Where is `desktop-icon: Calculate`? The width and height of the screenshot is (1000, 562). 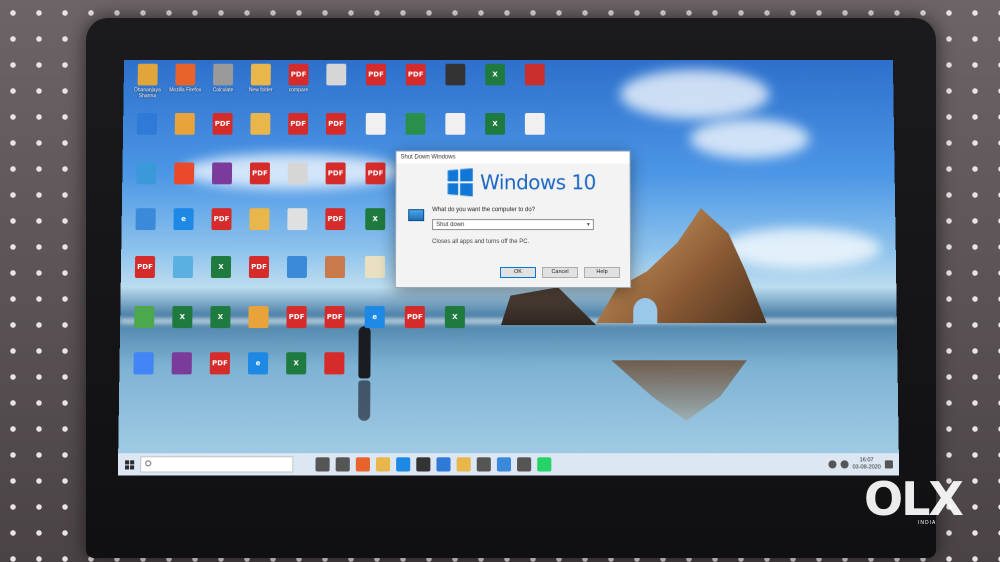 desktop-icon: Calculate is located at coordinates (223, 81).